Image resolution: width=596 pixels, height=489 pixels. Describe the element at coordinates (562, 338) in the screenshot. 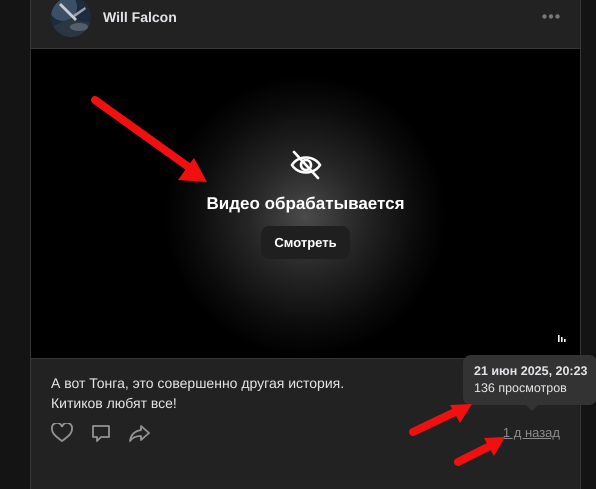

I see `bars-icon` at that location.